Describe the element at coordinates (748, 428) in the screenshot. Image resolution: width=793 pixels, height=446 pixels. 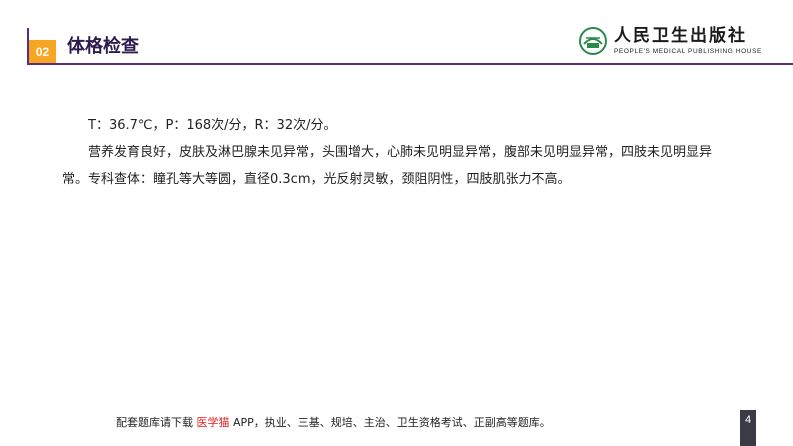
I see `page-number-box: 4` at that location.